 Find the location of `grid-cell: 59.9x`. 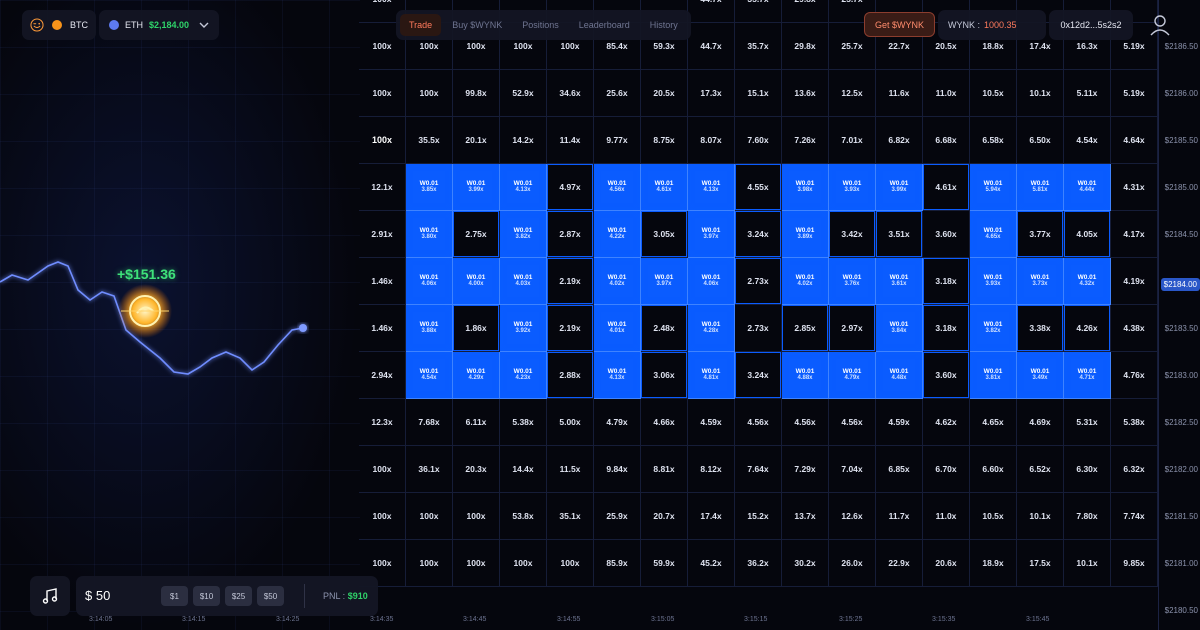

grid-cell: 59.9x is located at coordinates (664, 563).